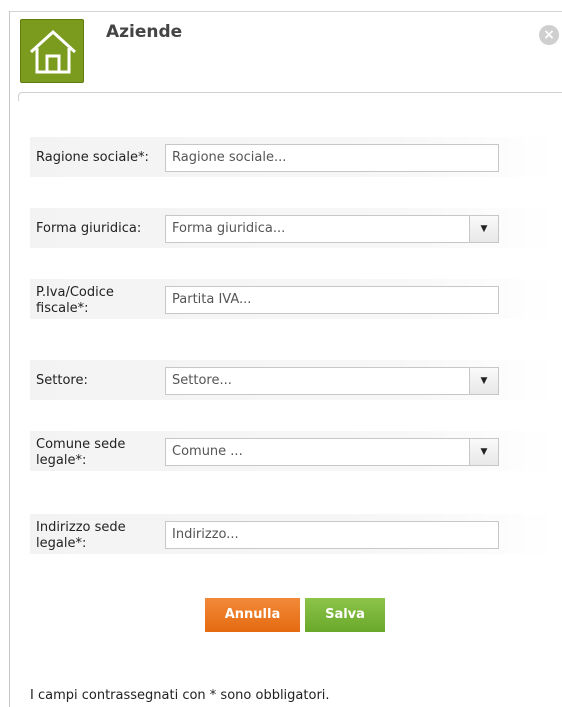 The height and width of the screenshot is (707, 562). What do you see at coordinates (286, 52) in the screenshot?
I see `dialog-header` at bounding box center [286, 52].